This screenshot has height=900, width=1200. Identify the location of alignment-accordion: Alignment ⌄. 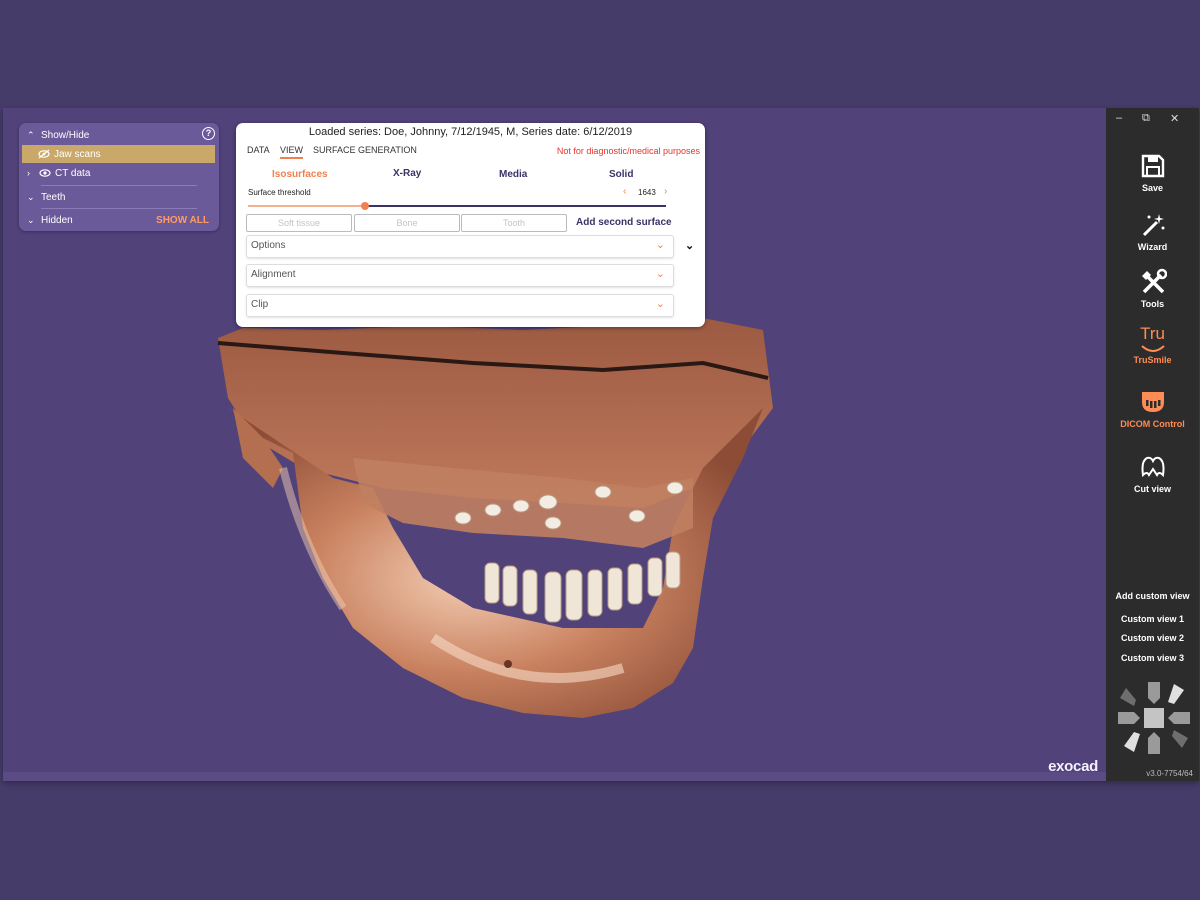
(460, 275).